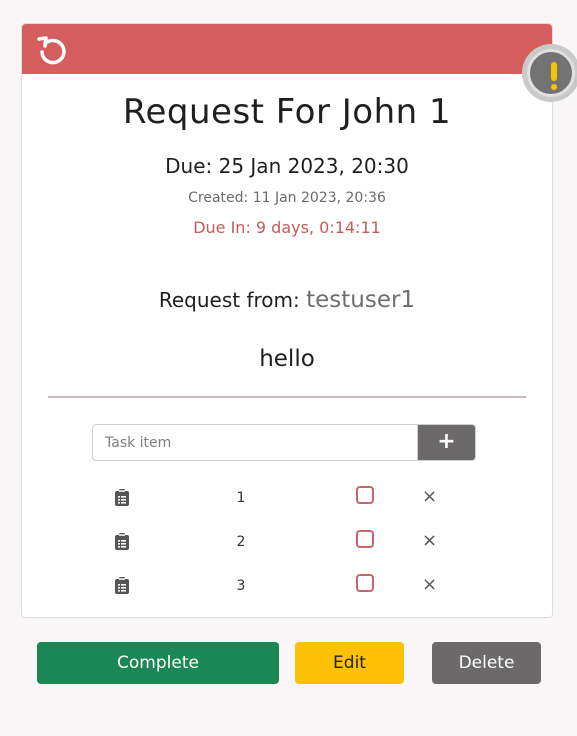  Describe the element at coordinates (287, 198) in the screenshot. I see `created-date: Created: 11 Jan 2023, 20:36` at that location.